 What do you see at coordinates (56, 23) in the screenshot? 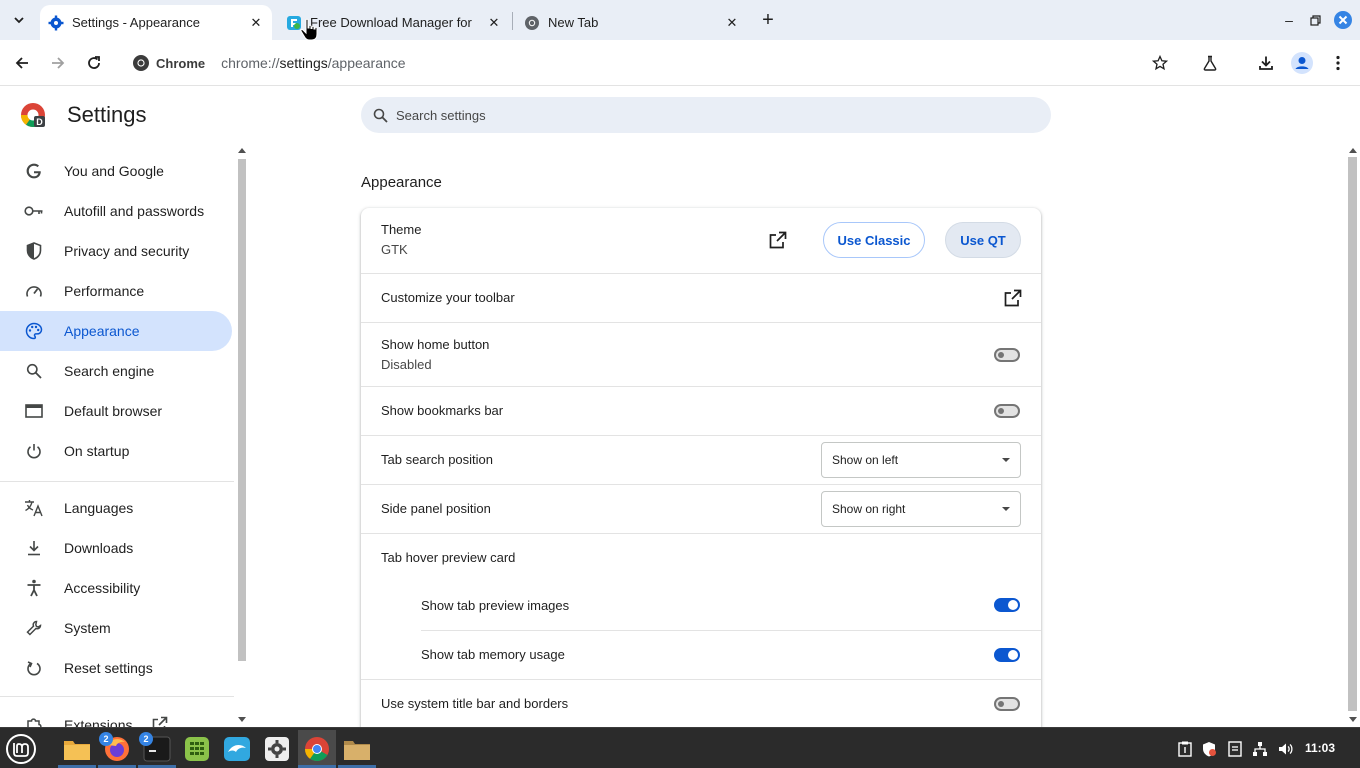
I see `gear-icon` at bounding box center [56, 23].